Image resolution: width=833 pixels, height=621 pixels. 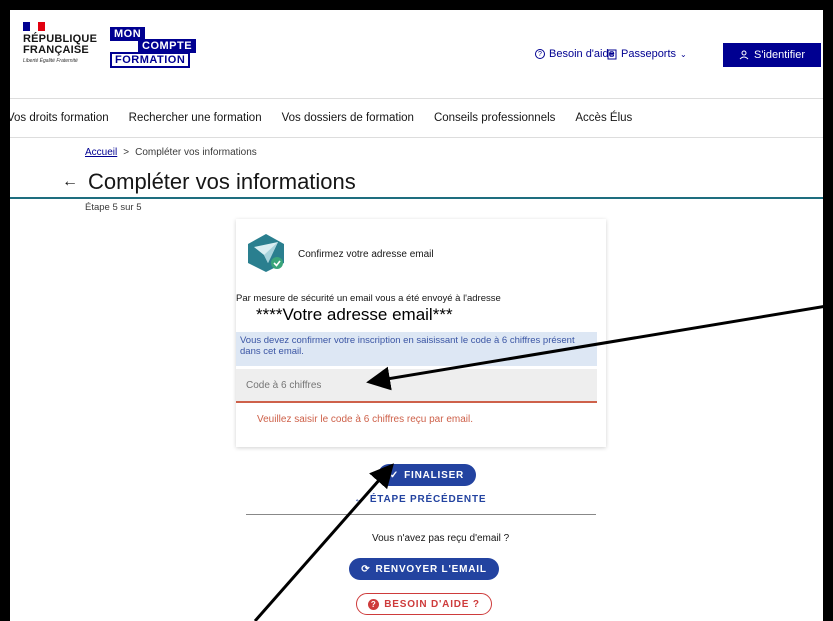 What do you see at coordinates (431, 569) in the screenshot?
I see `resend-label: RENVOYER L'EMAIL` at bounding box center [431, 569].